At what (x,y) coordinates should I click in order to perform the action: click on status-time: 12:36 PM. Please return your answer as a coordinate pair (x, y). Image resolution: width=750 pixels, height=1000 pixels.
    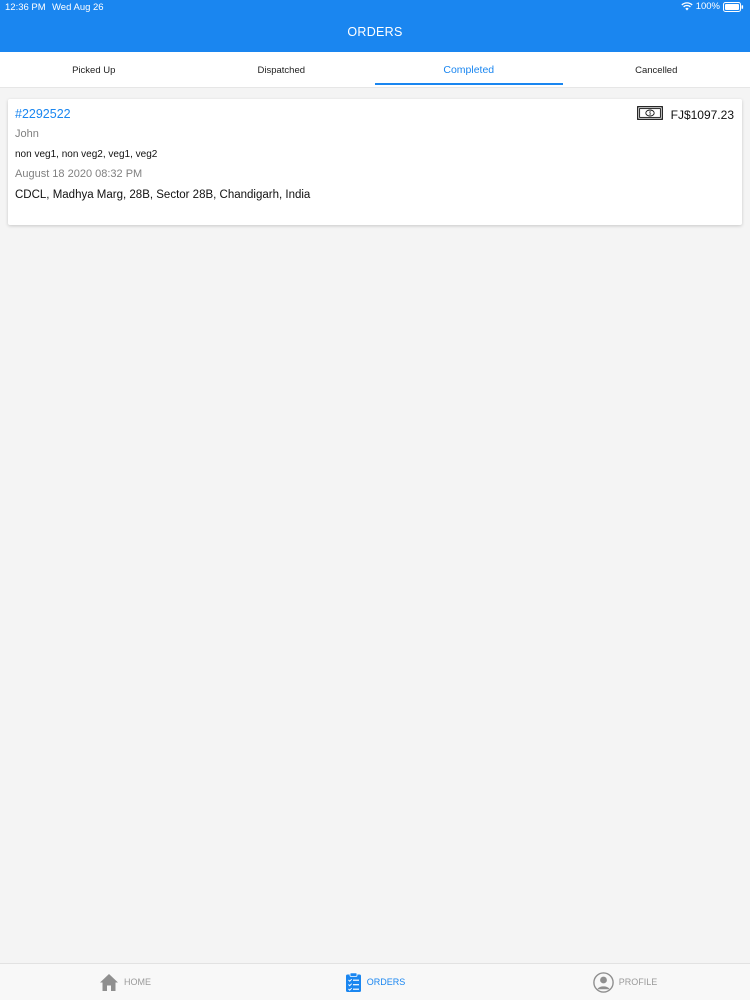
    Looking at the image, I should click on (25, 7).